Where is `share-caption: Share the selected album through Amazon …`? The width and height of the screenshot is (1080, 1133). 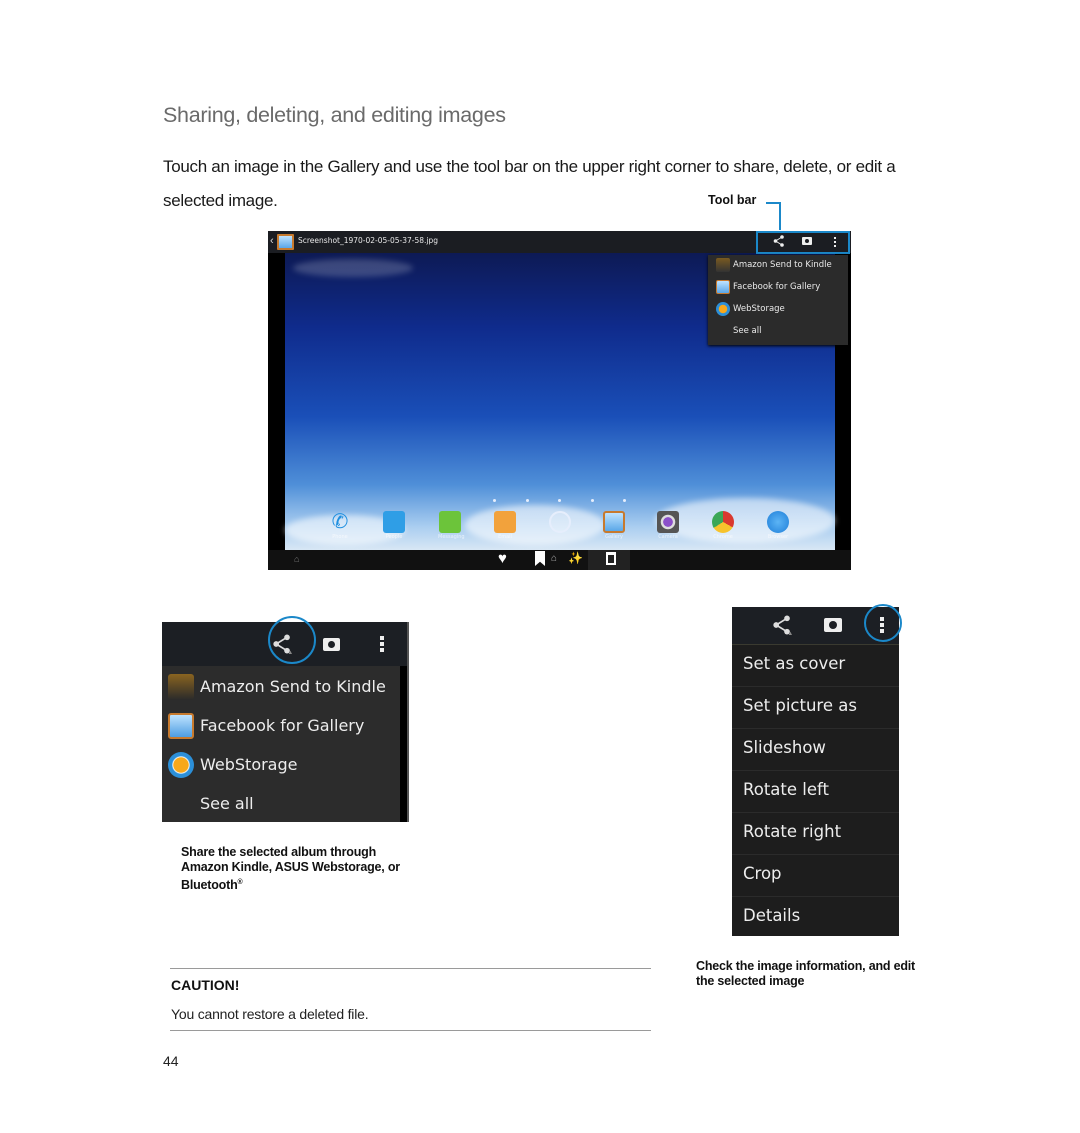
share-caption: Share the selected album through Amazon … is located at coordinates (296, 869).